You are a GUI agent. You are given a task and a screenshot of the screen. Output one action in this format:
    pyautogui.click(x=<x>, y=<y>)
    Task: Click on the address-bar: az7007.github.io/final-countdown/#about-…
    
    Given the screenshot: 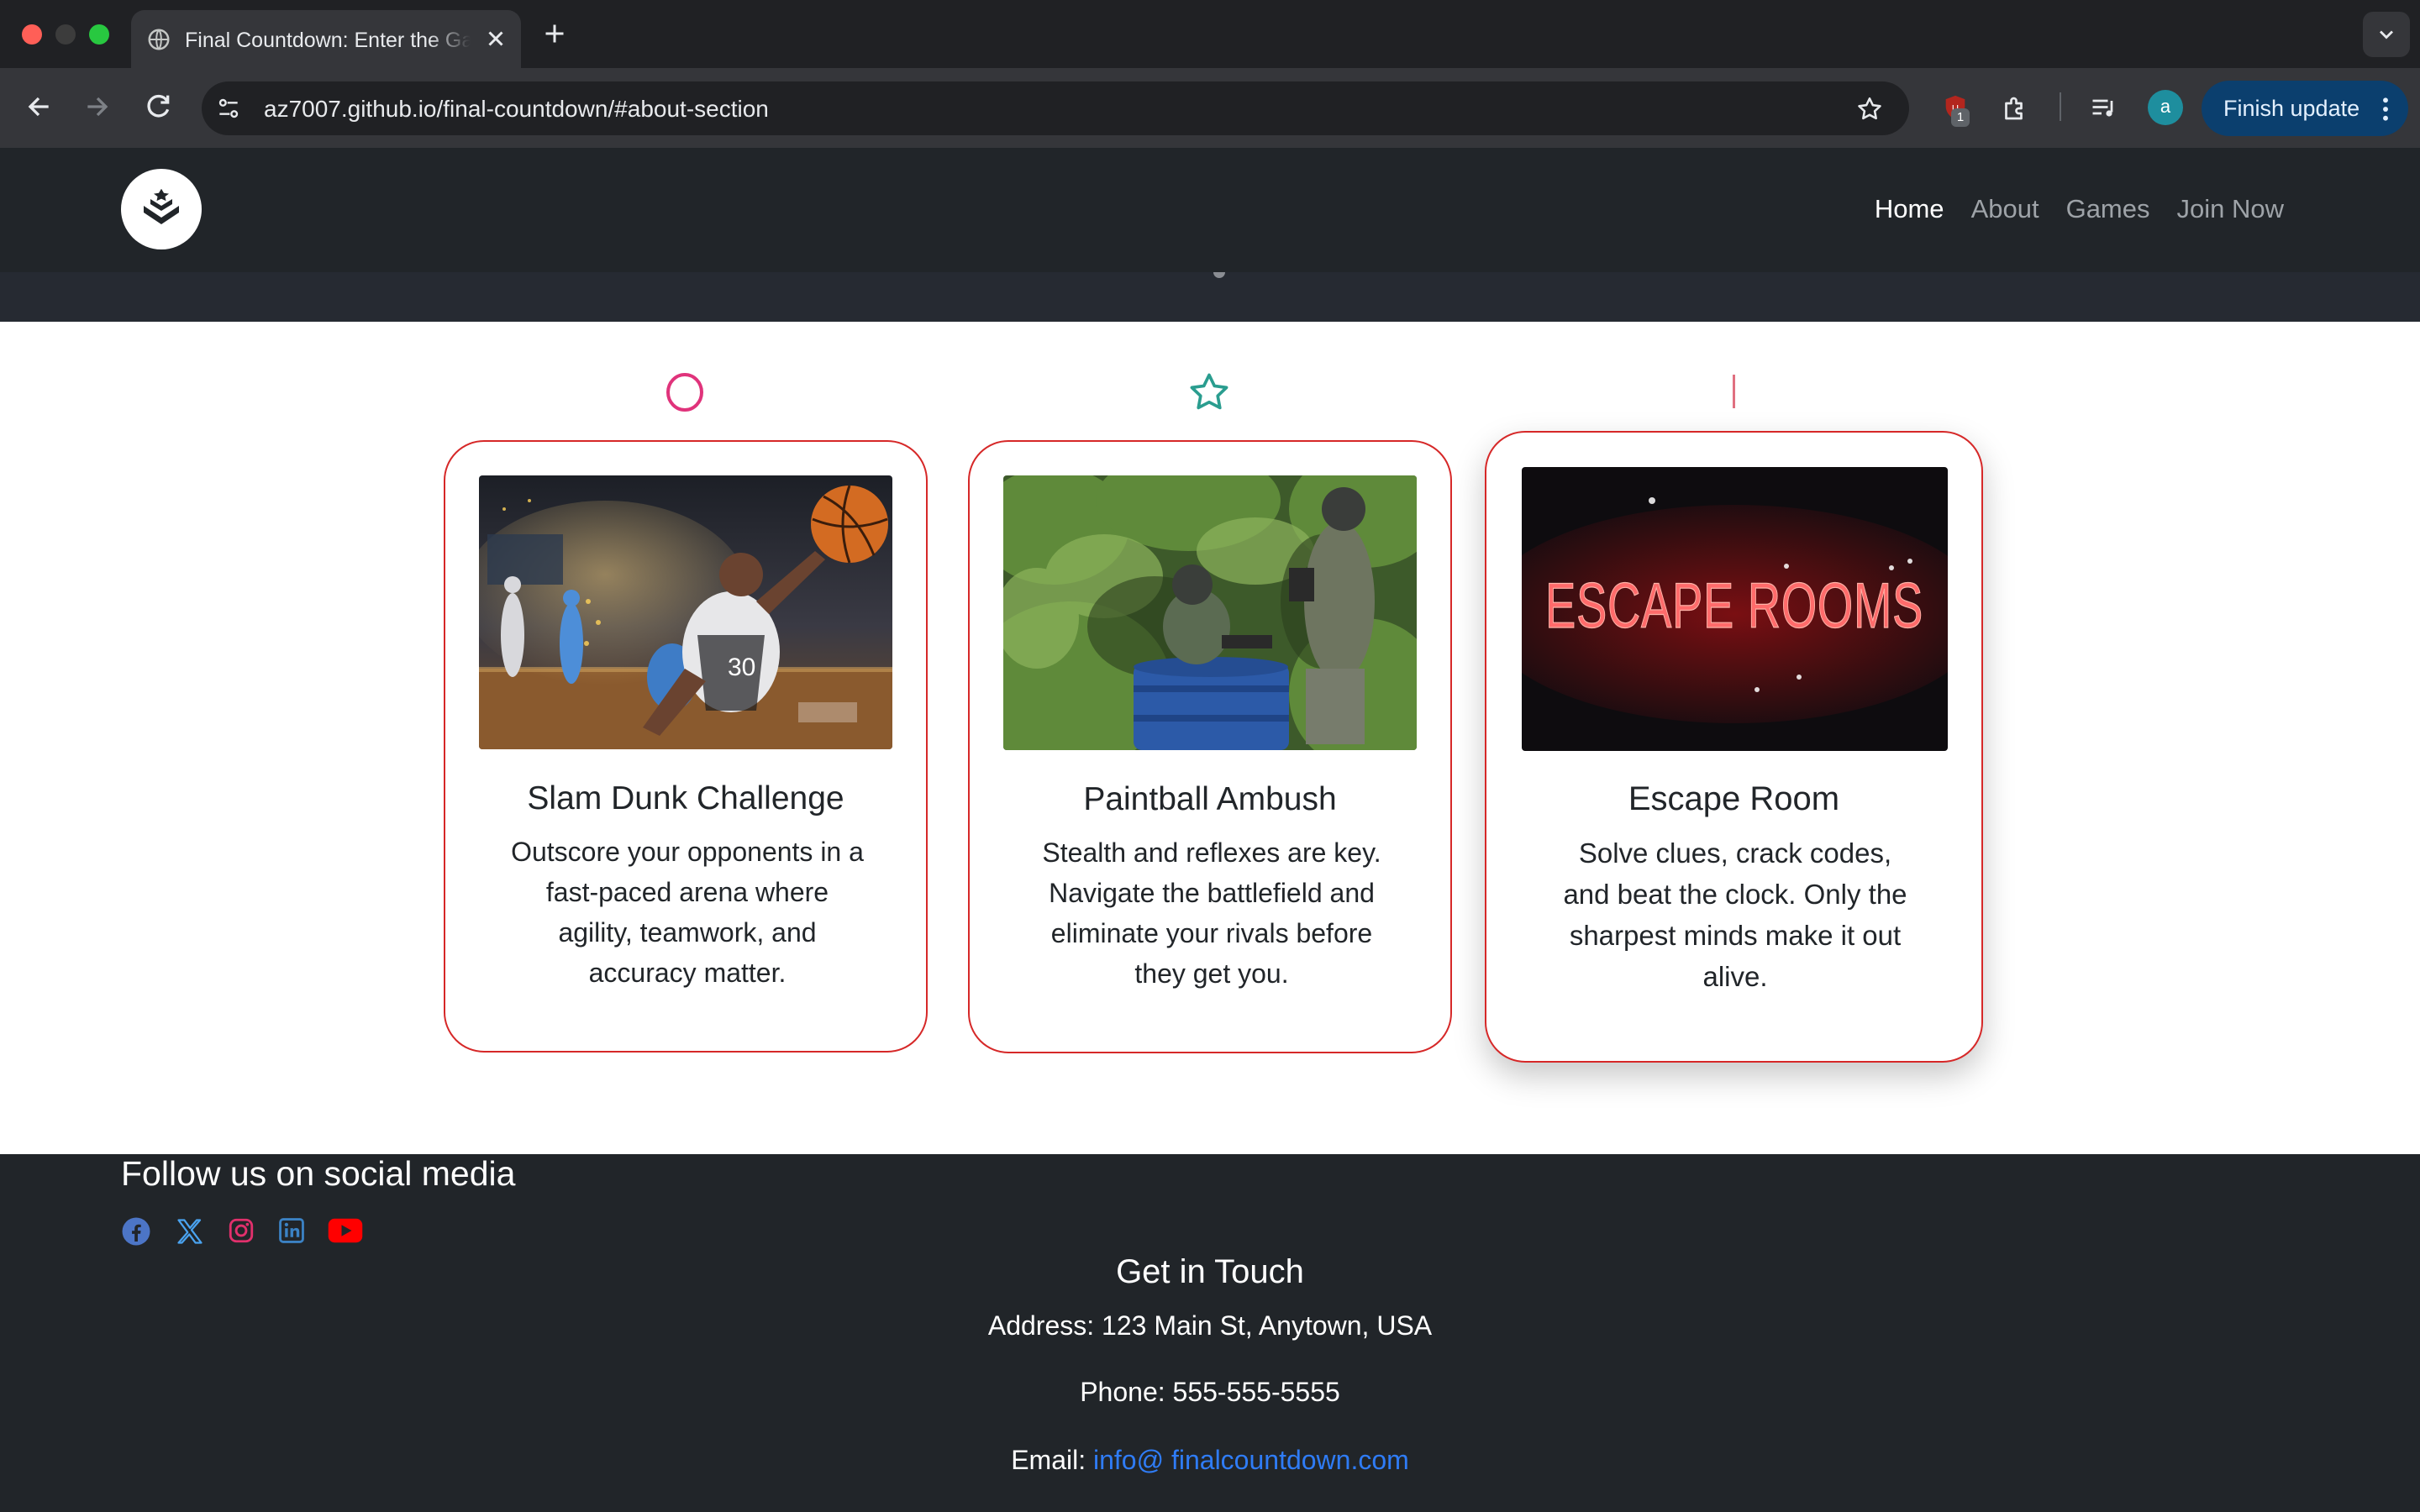 What is the action you would take?
    pyautogui.click(x=1055, y=108)
    